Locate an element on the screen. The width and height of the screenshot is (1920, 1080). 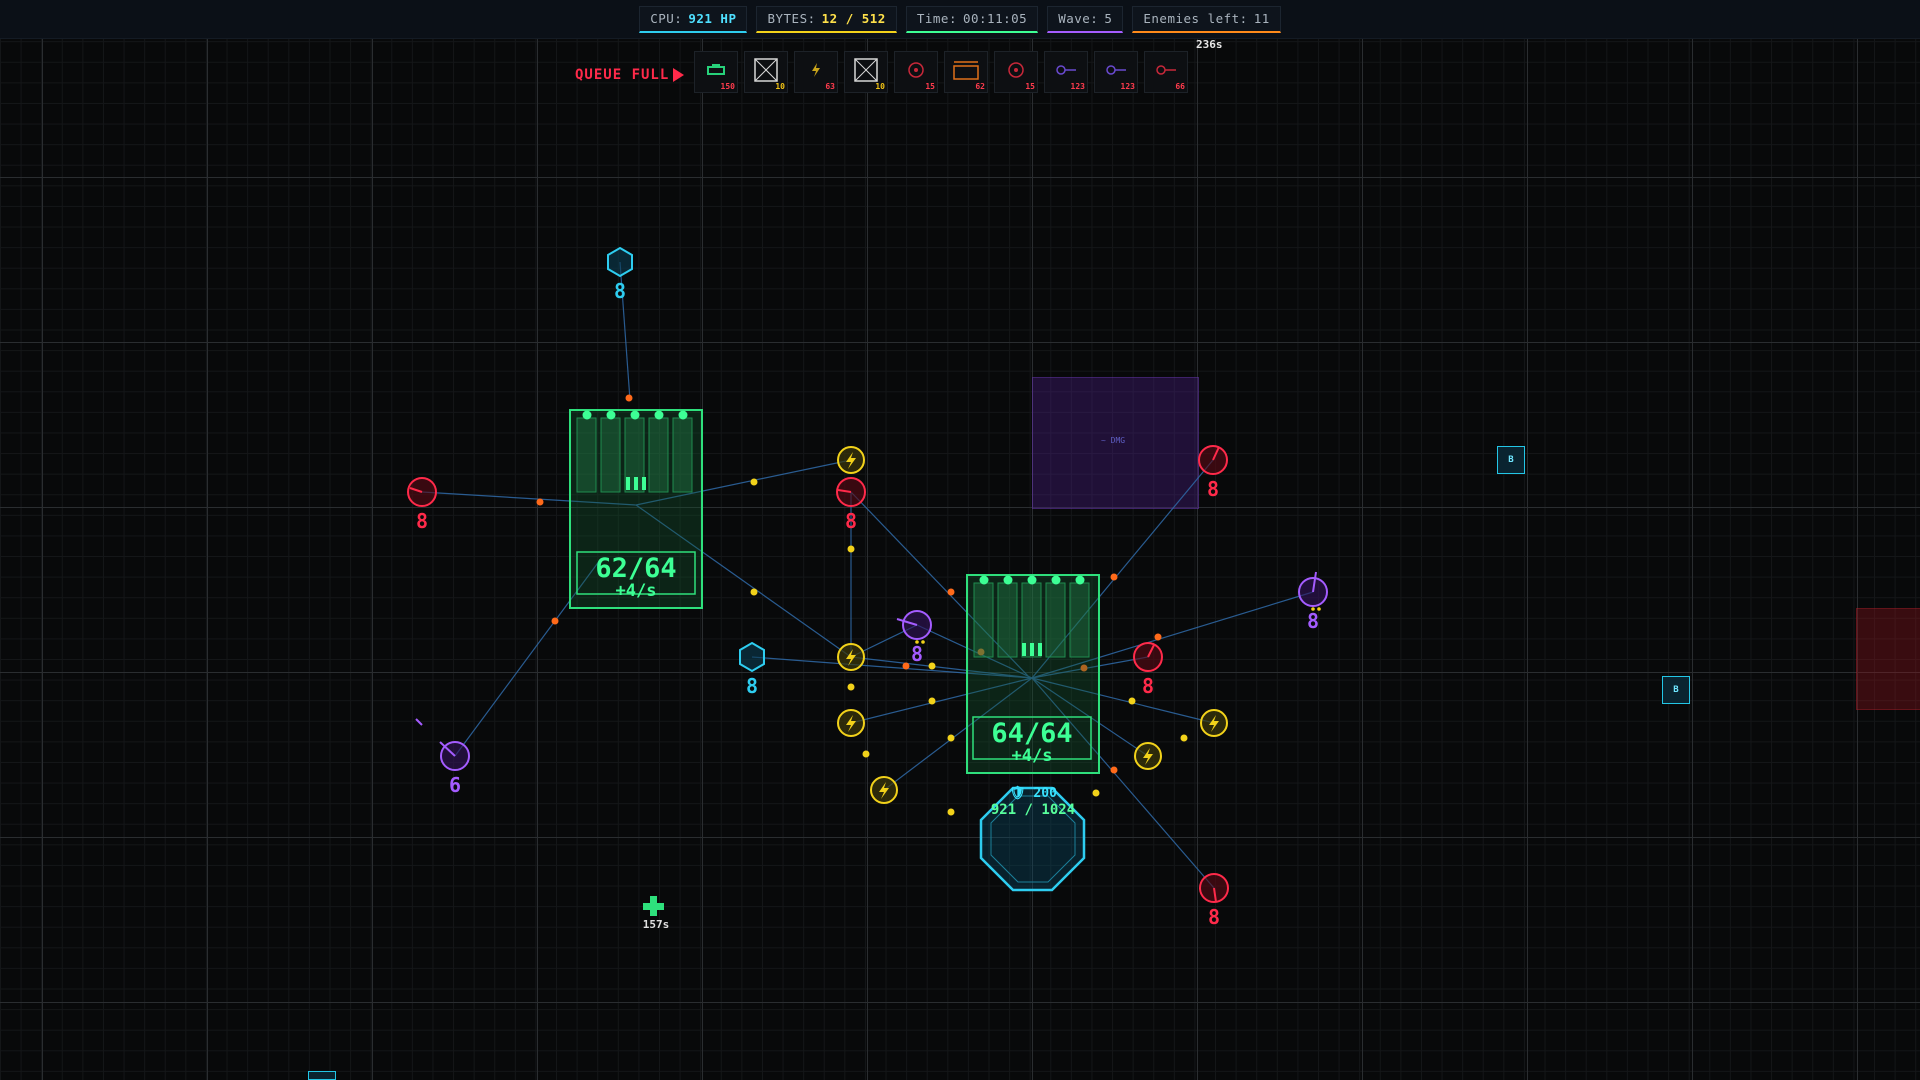
memory-bank-value: 64/64 is located at coordinates (1032, 733).